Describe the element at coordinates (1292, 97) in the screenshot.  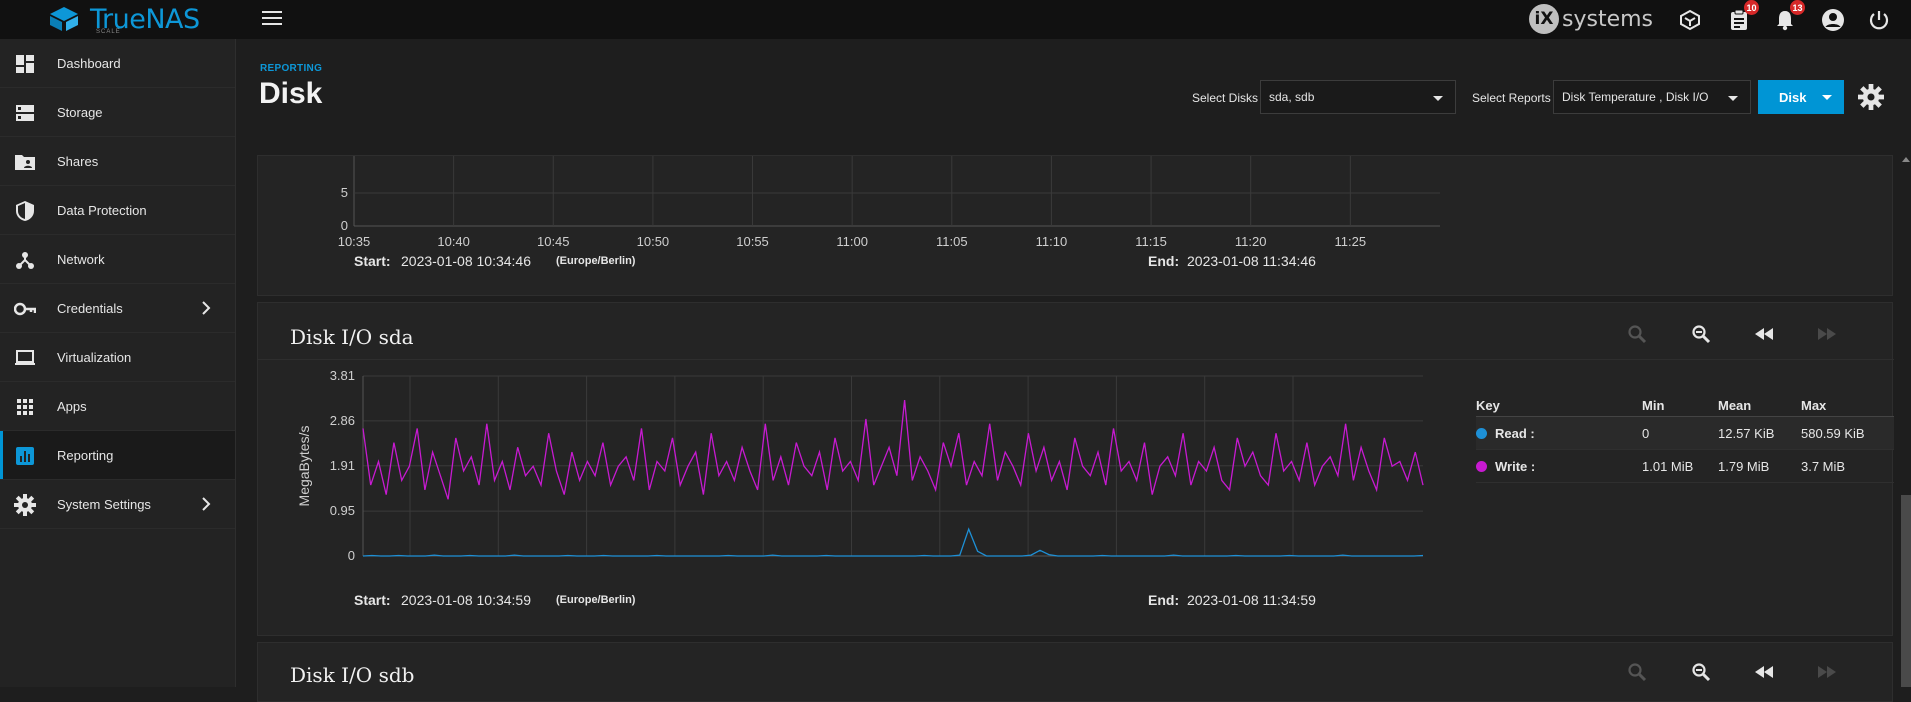
I see `select-disks-value: sda, sdb` at that location.